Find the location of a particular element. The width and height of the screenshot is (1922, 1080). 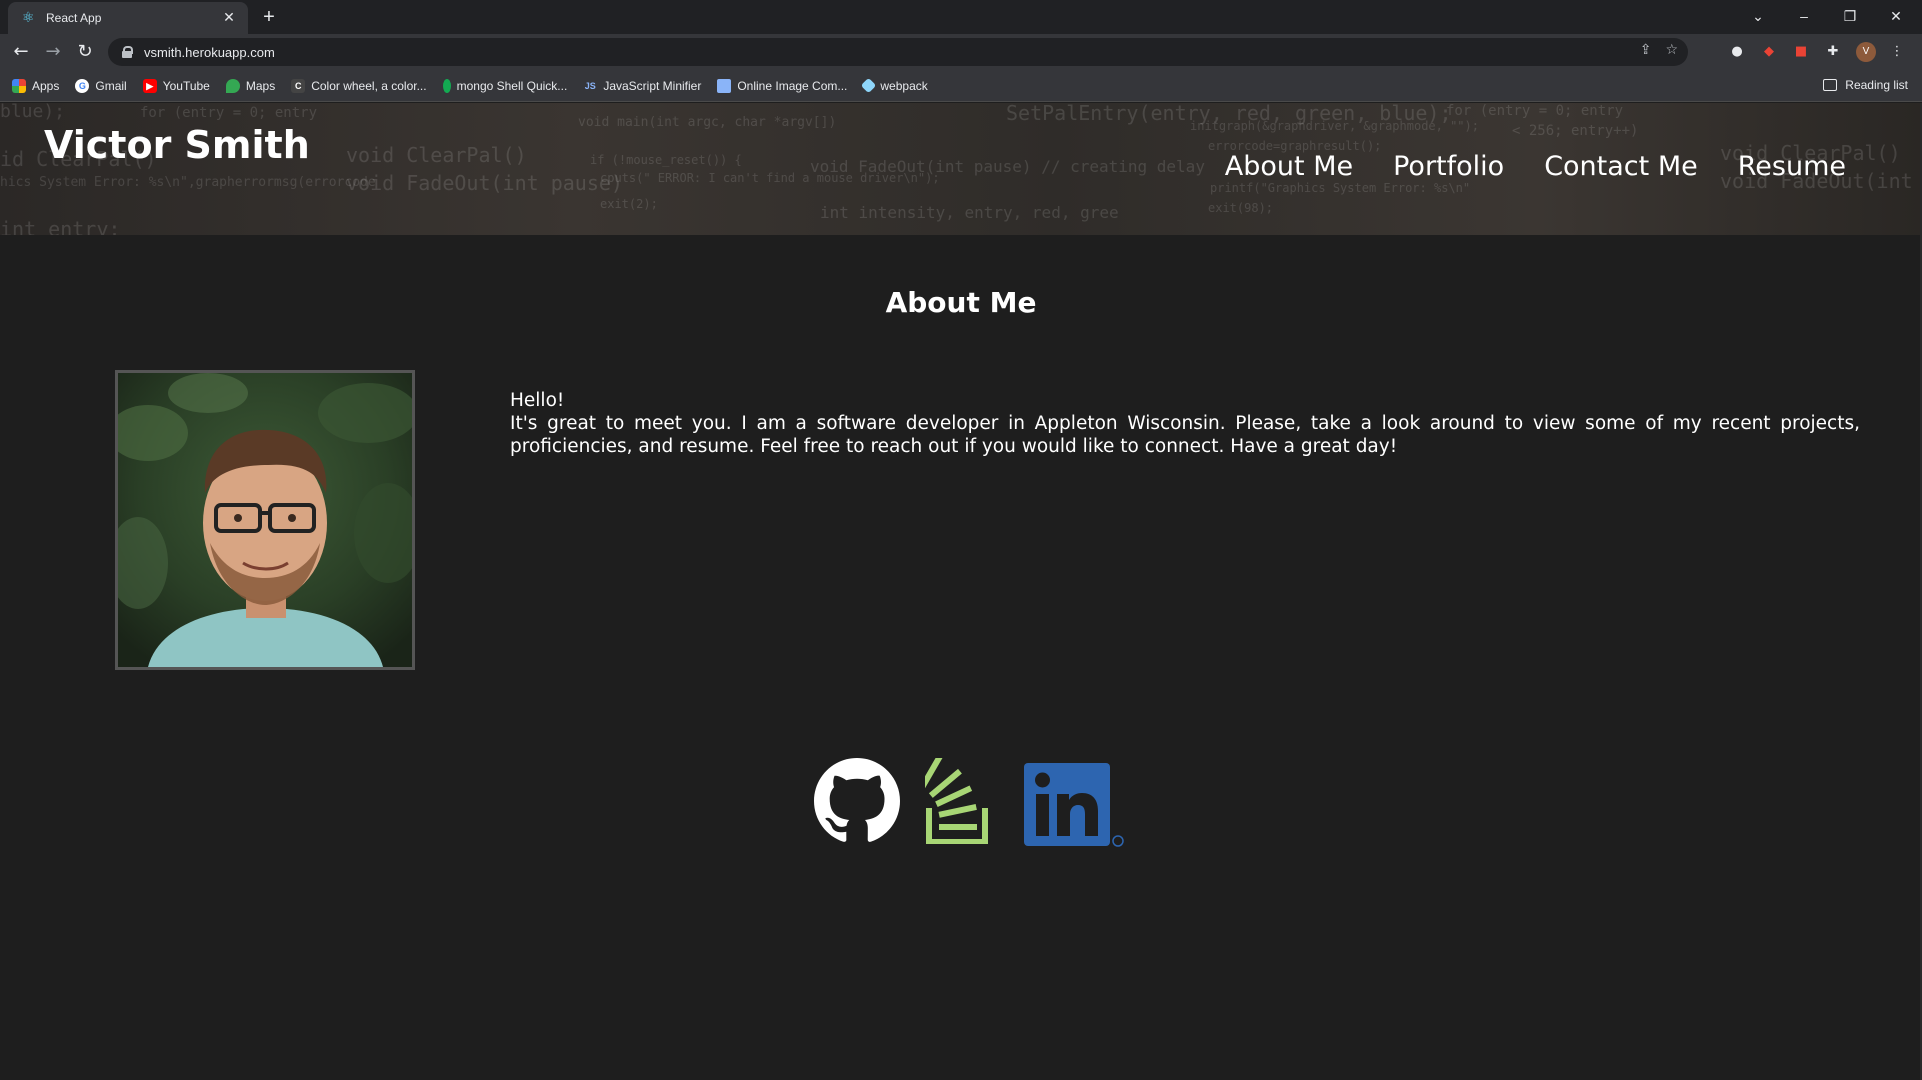

new-tab-button: + is located at coordinates (269, 17).